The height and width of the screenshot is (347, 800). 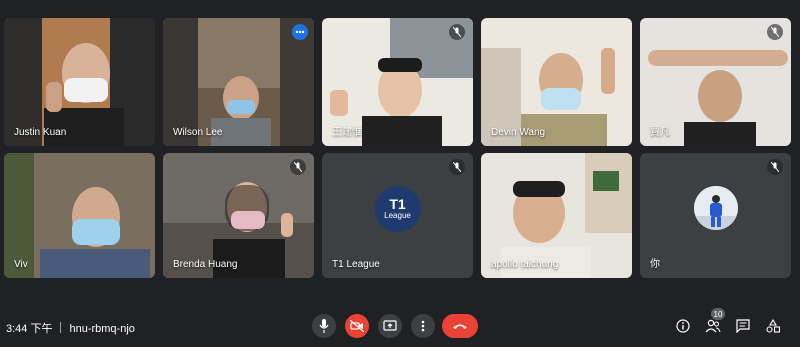 I want to click on participant-tile: Brenda Huang, so click(x=238, y=215).